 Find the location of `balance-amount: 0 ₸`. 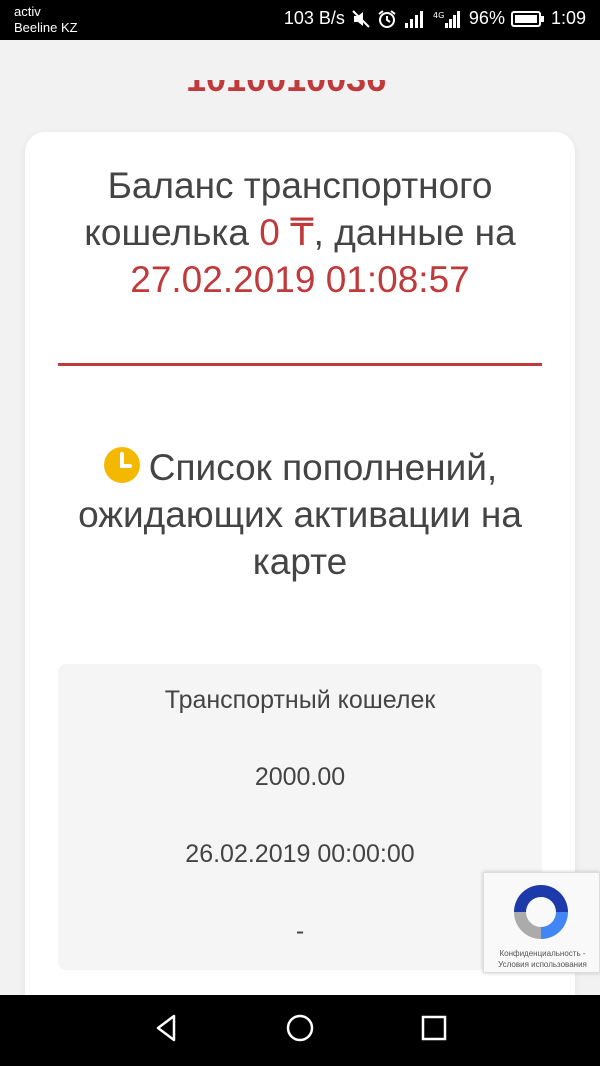

balance-amount: 0 ₸ is located at coordinates (286, 232).